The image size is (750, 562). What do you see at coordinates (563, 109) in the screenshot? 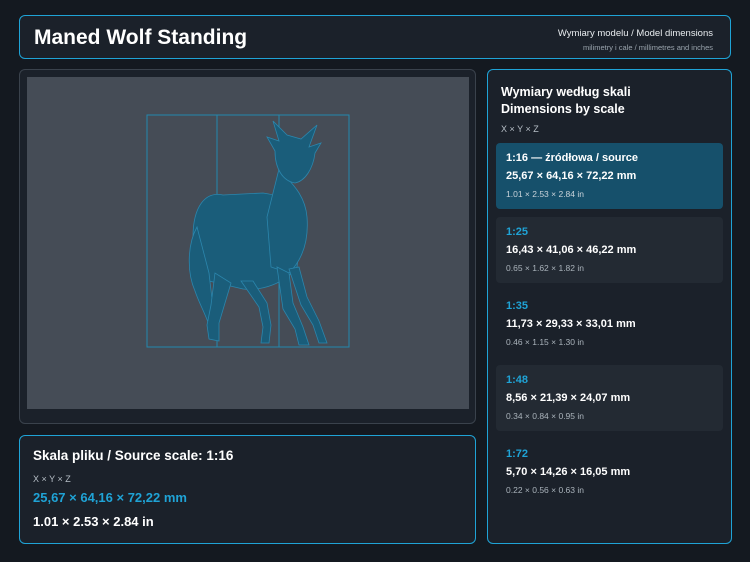
I see `scales-title-en: Dimensions by scale` at bounding box center [563, 109].